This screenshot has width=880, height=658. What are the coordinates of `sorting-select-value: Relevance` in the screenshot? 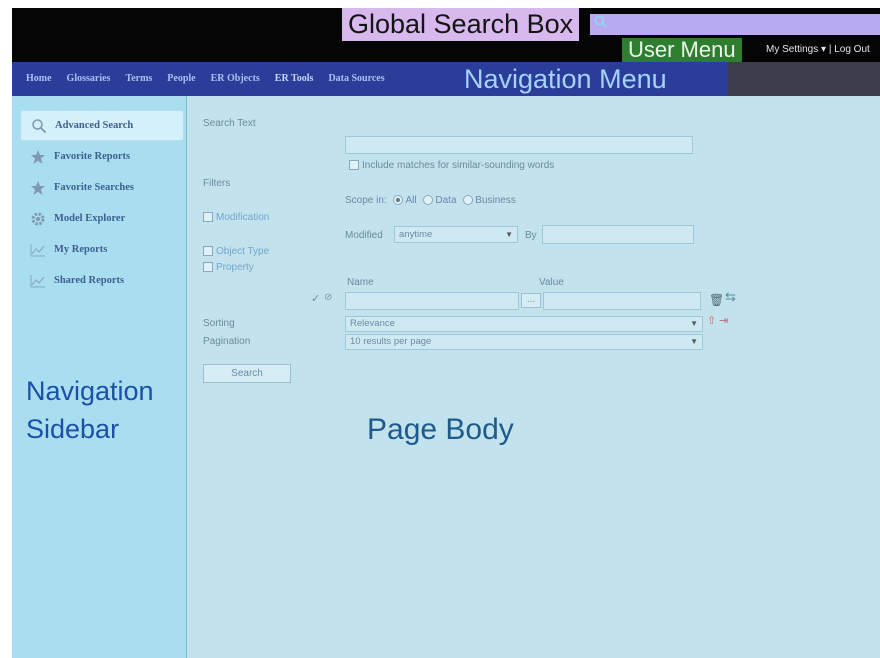 It's located at (372, 323).